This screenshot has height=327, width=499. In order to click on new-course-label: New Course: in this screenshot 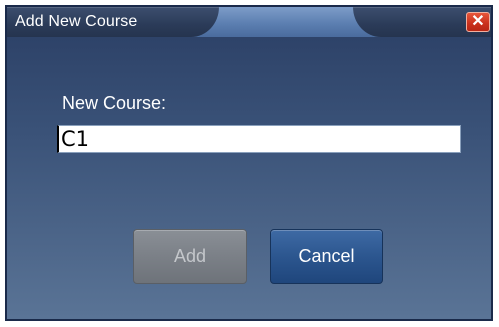, I will do `click(114, 103)`.